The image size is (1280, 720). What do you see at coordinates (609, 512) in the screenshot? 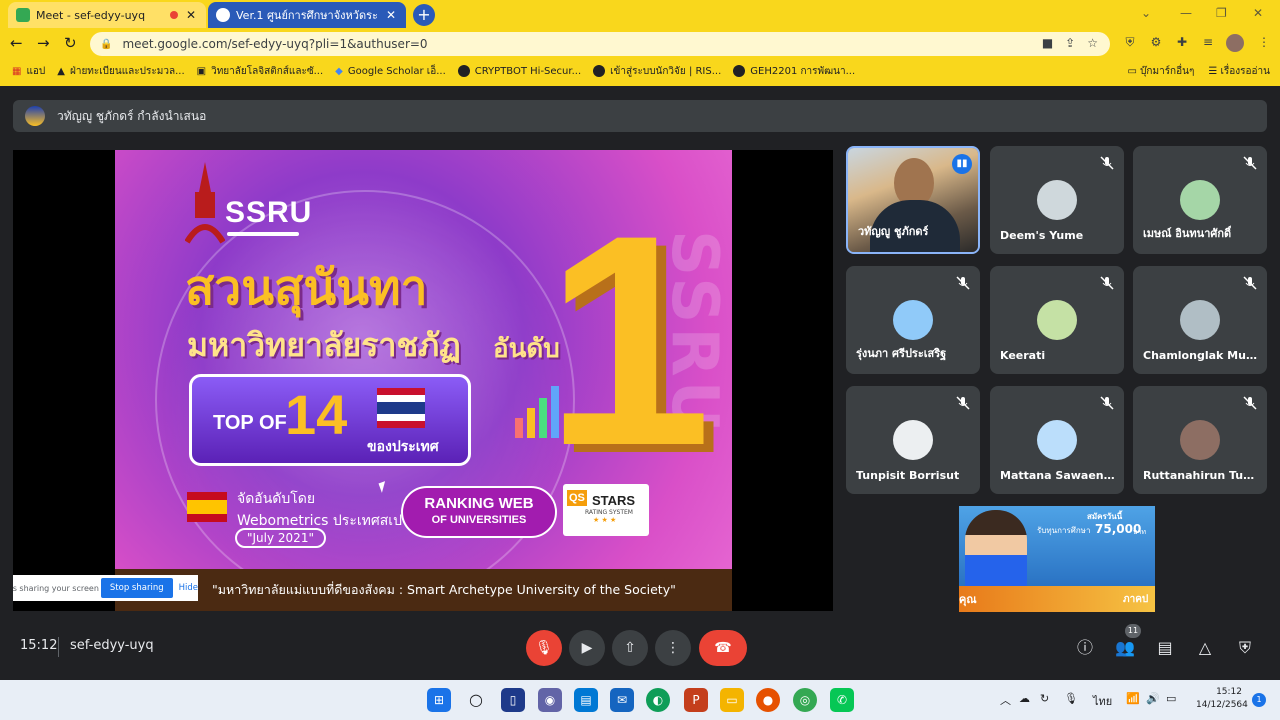
I see `qs-rating-text: RATING SYSTEM` at bounding box center [609, 512].